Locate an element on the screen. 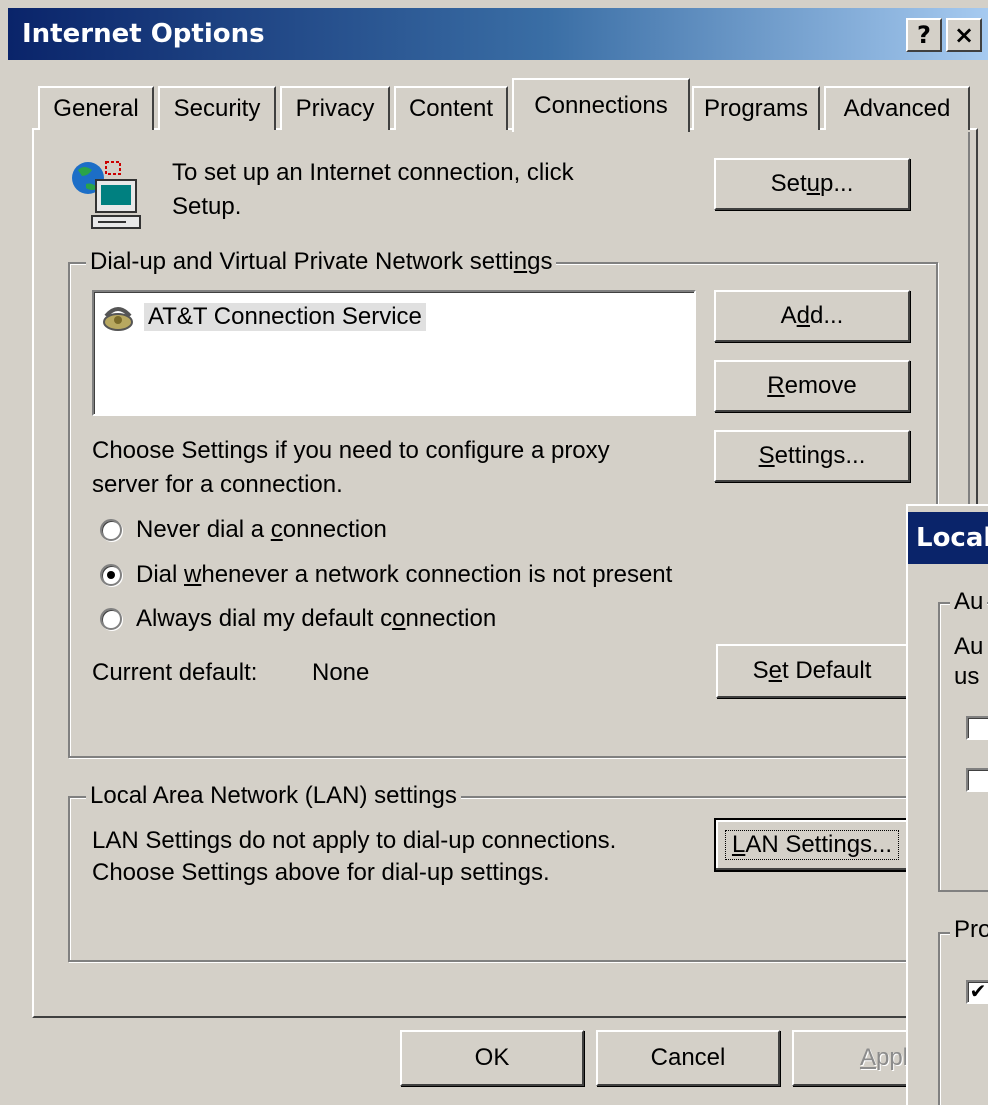  tab-label: Privacy is located at coordinates (335, 108).